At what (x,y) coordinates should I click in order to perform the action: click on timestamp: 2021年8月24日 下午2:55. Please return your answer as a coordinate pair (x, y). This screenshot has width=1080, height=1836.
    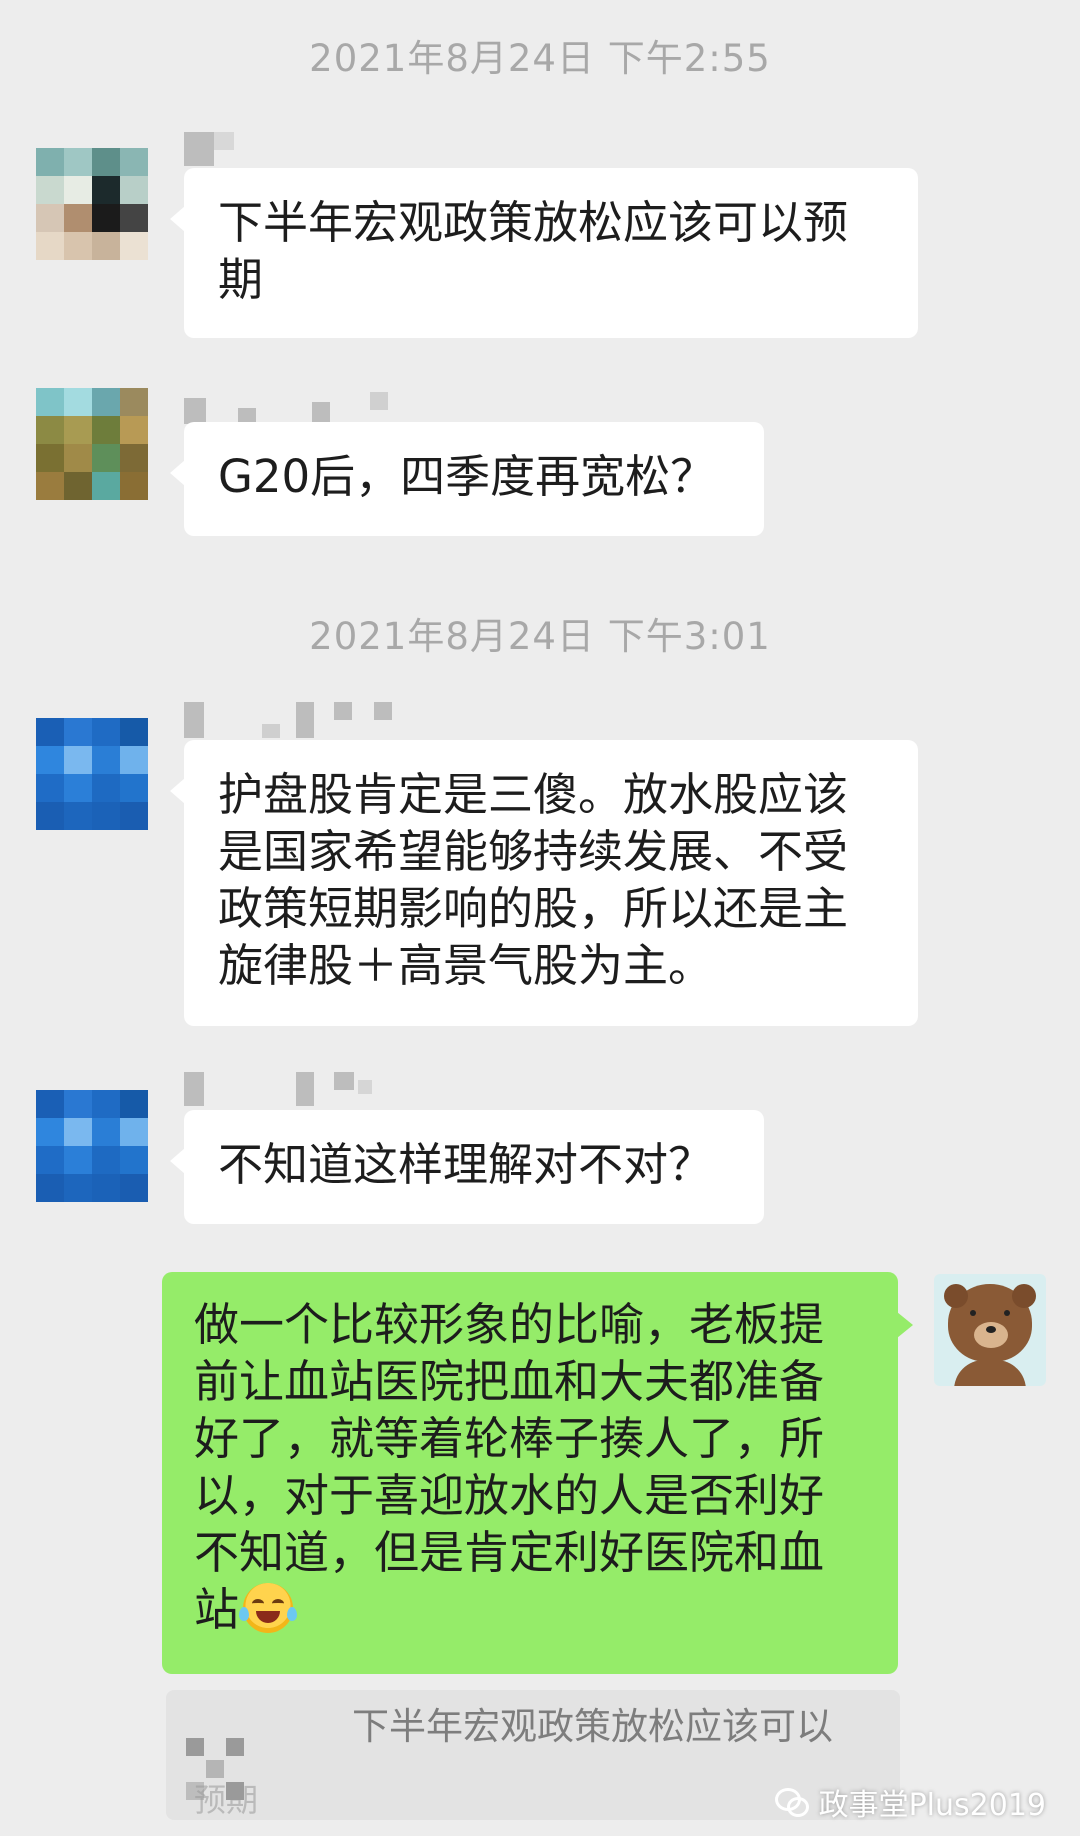
    Looking at the image, I should click on (540, 58).